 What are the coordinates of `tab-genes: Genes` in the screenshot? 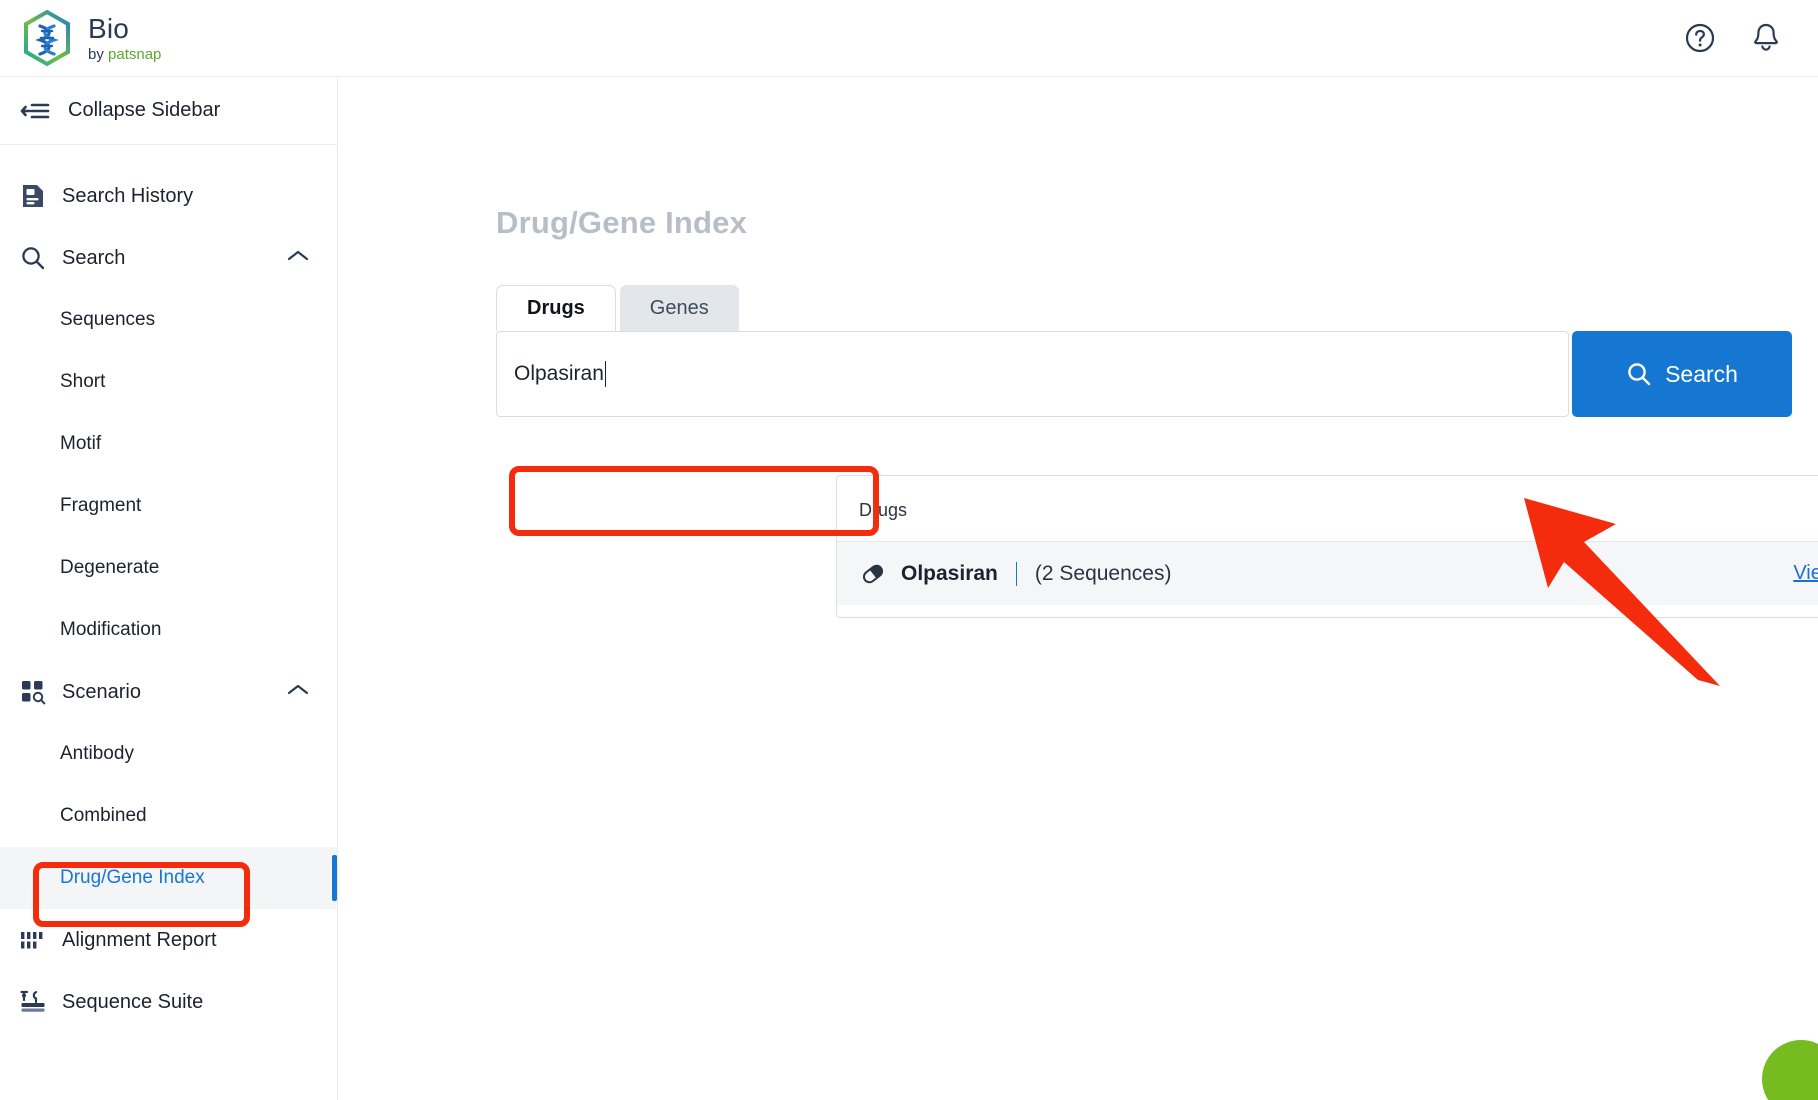 It's located at (679, 308).